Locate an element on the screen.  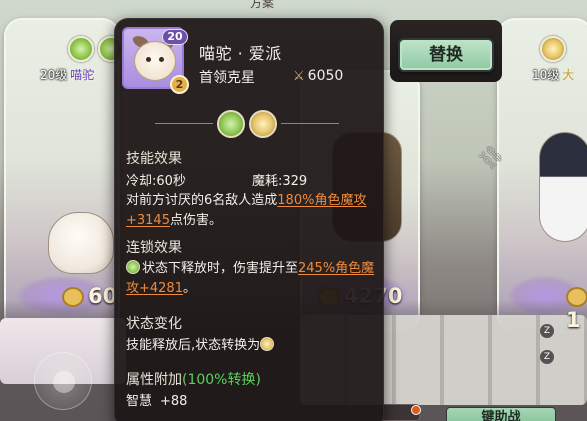
card-level-label: 20级 喵驼 is located at coordinates (67, 74).